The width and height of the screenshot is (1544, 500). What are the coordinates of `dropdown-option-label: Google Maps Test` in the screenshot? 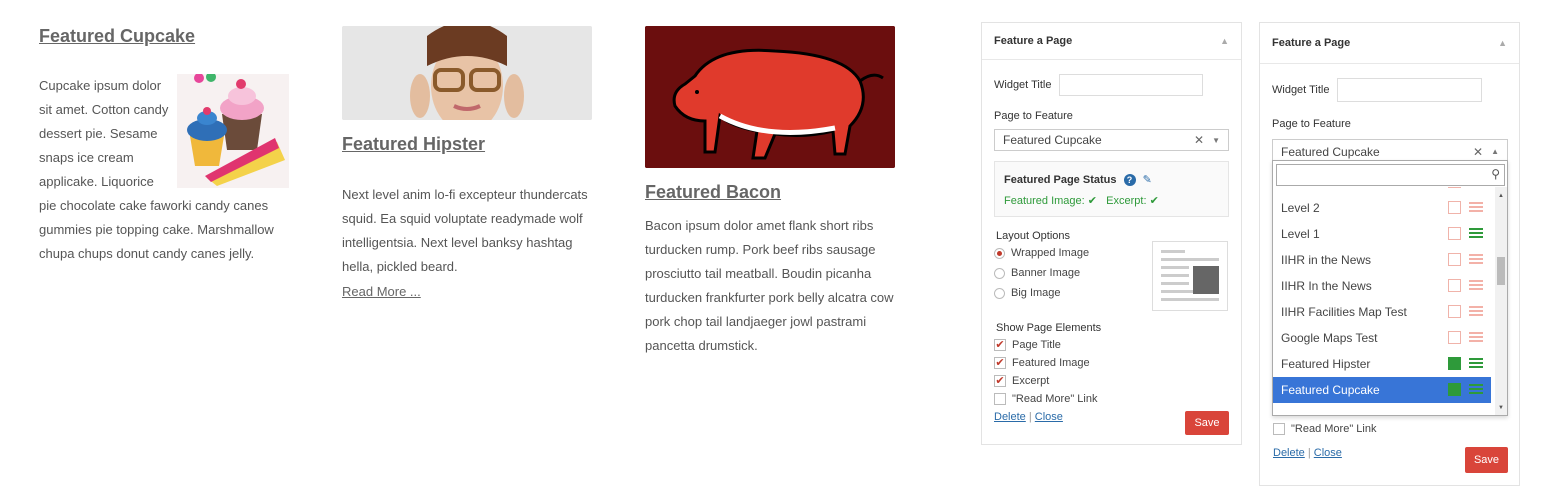 It's located at (1329, 338).